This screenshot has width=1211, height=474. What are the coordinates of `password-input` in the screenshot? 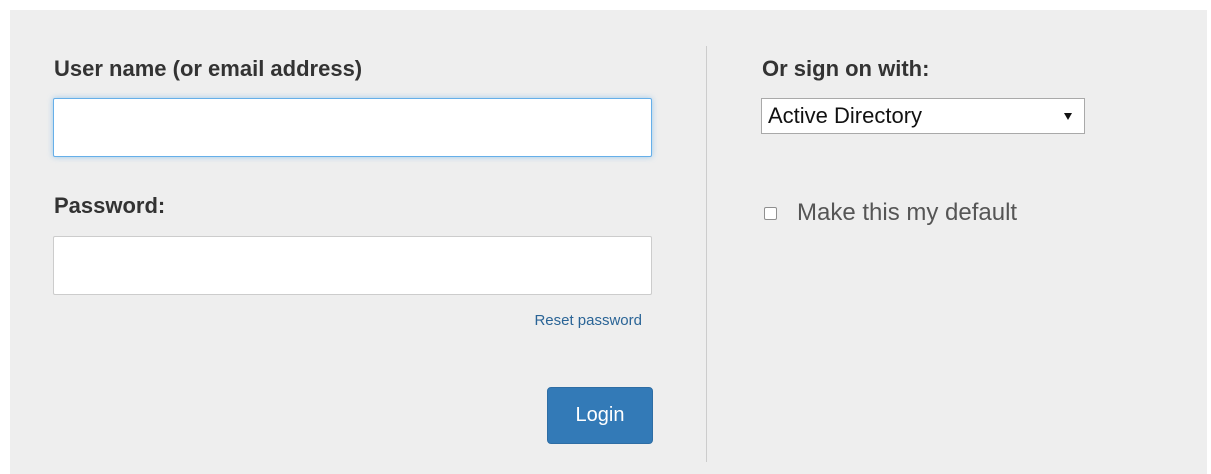 It's located at (352, 265).